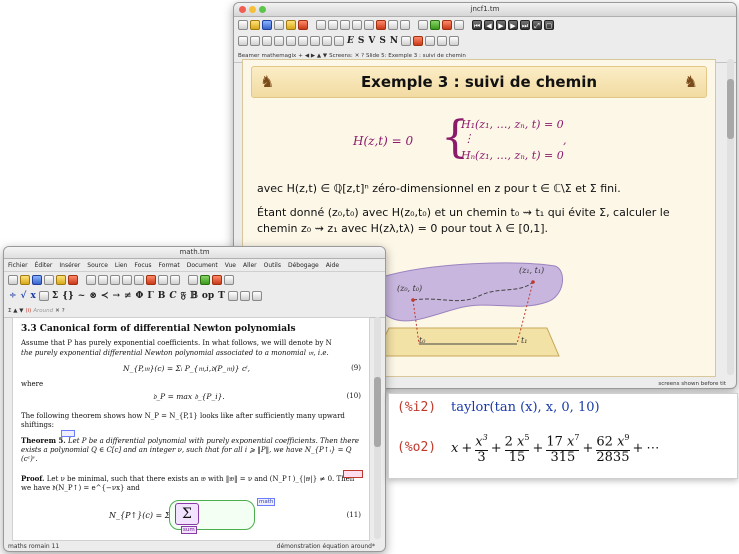 The image size is (739, 554). I want to click on spell-check-icon, so click(151, 280).